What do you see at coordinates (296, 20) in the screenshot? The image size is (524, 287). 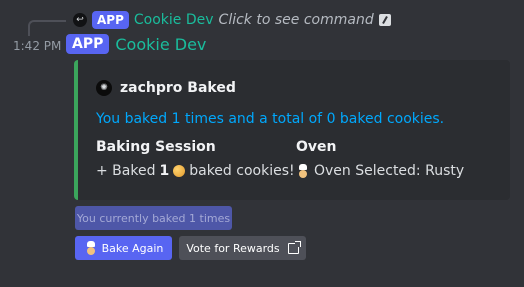 I see `reply-command-hint: Click to see command` at bounding box center [296, 20].